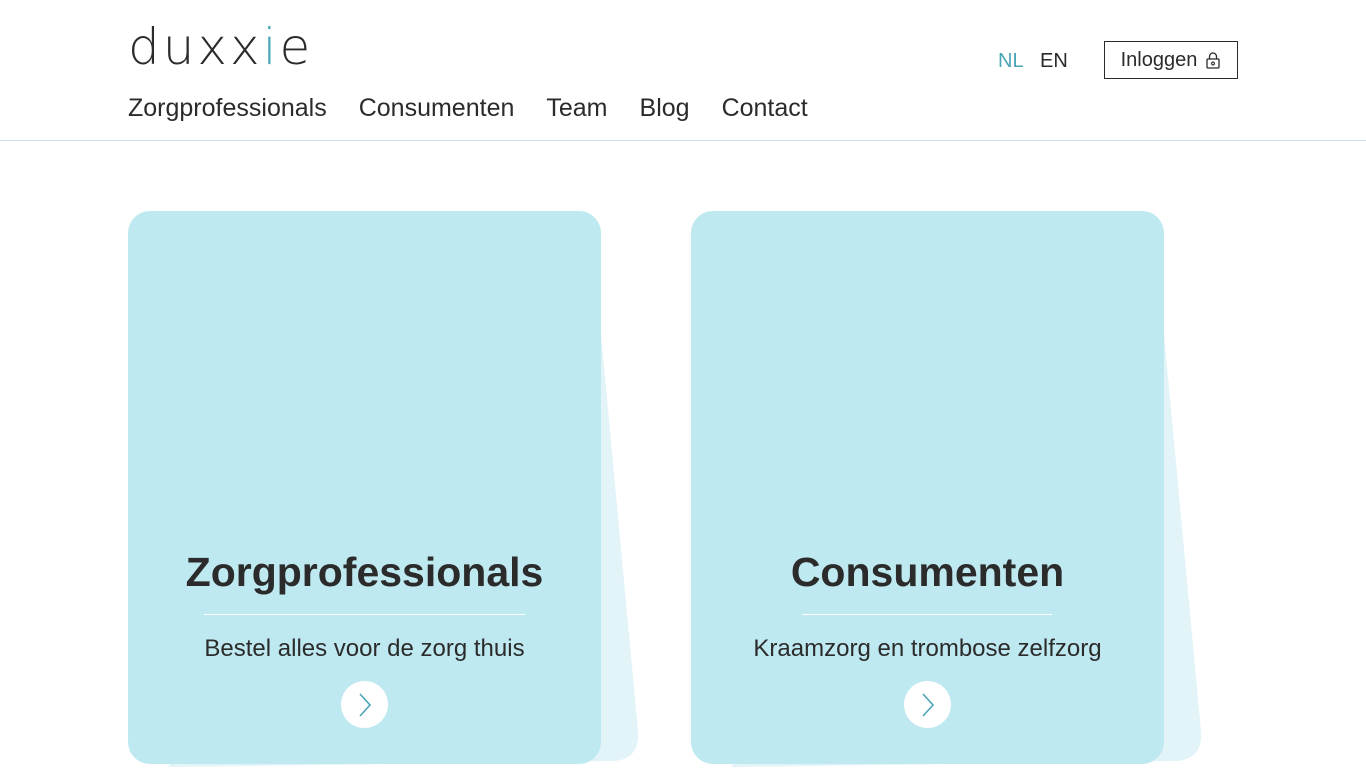 The image size is (1366, 771). What do you see at coordinates (227, 108) in the screenshot?
I see `nav-item-zorgprofessionals: Zorgprofessionals` at bounding box center [227, 108].